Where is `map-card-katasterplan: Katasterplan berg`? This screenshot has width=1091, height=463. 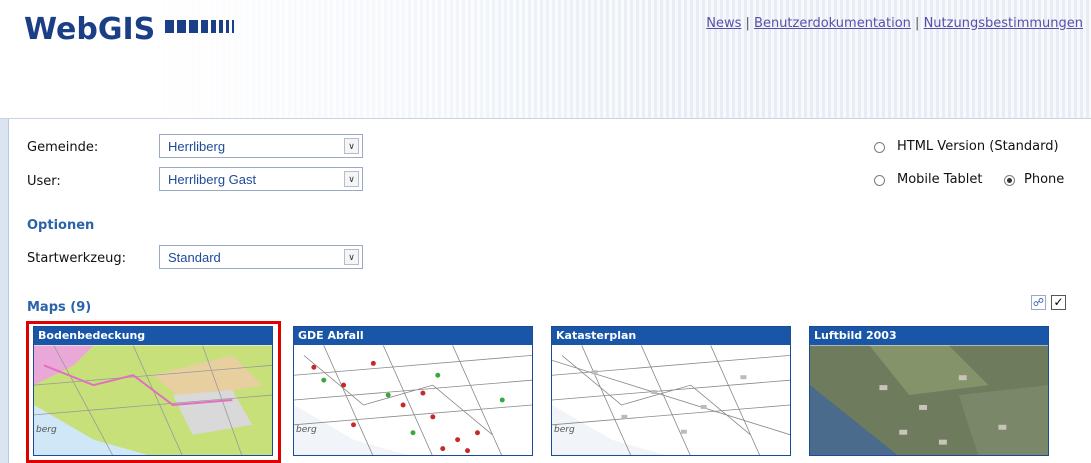 map-card-katasterplan: Katasterplan berg is located at coordinates (671, 391).